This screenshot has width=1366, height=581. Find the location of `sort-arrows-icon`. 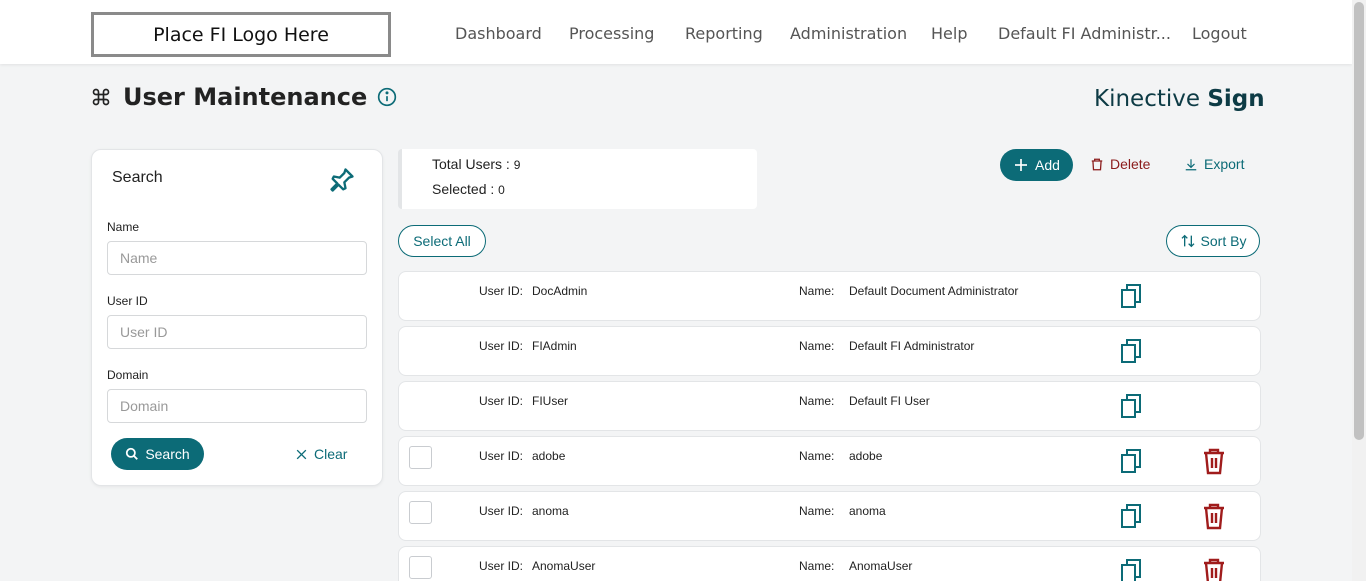

sort-arrows-icon is located at coordinates (1188, 241).